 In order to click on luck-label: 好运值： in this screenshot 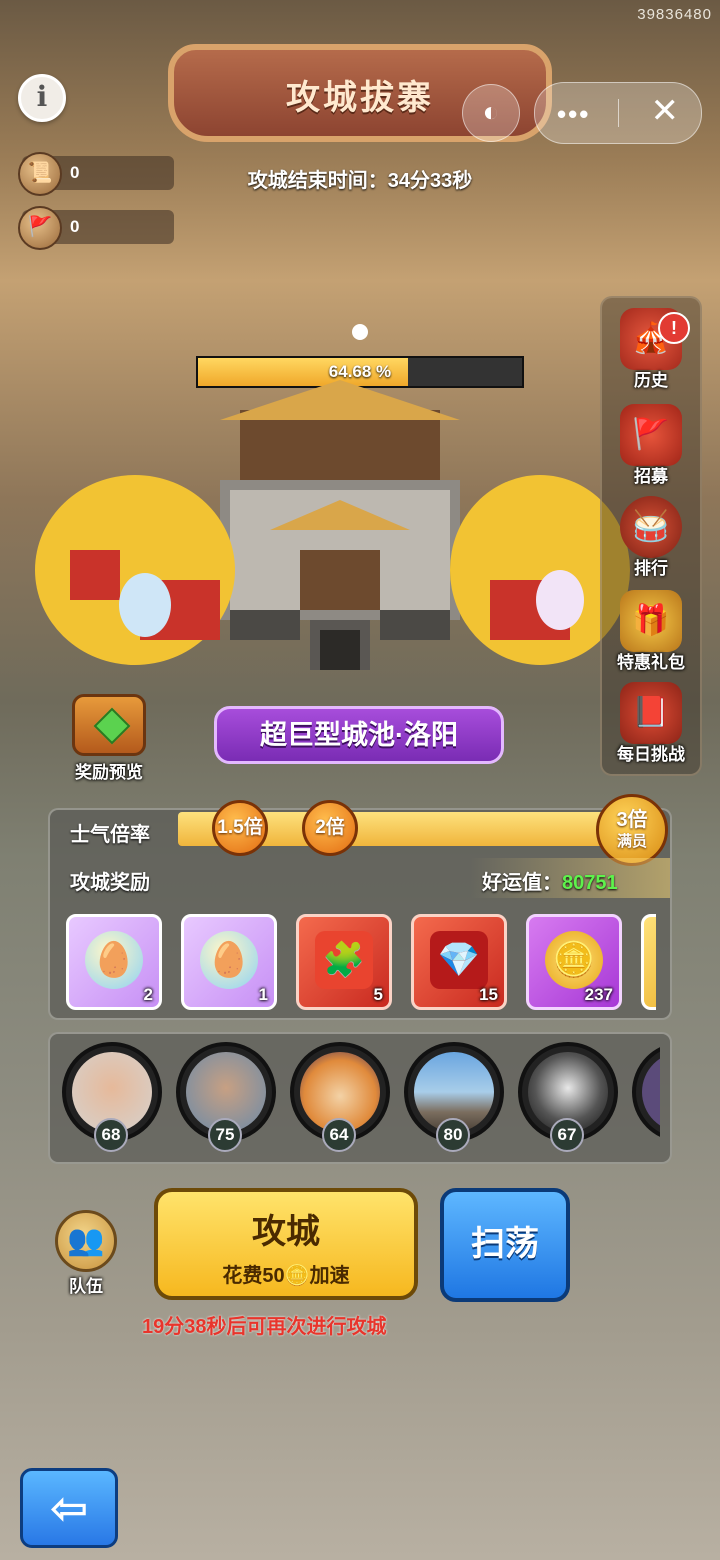, I will do `click(522, 883)`.